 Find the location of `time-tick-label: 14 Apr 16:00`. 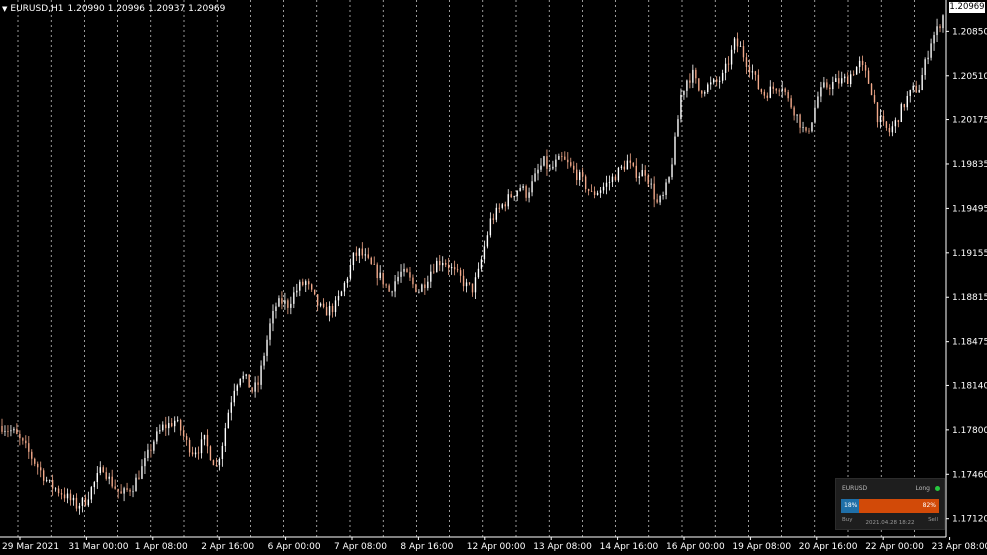

time-tick-label: 14 Apr 16:00 is located at coordinates (629, 547).